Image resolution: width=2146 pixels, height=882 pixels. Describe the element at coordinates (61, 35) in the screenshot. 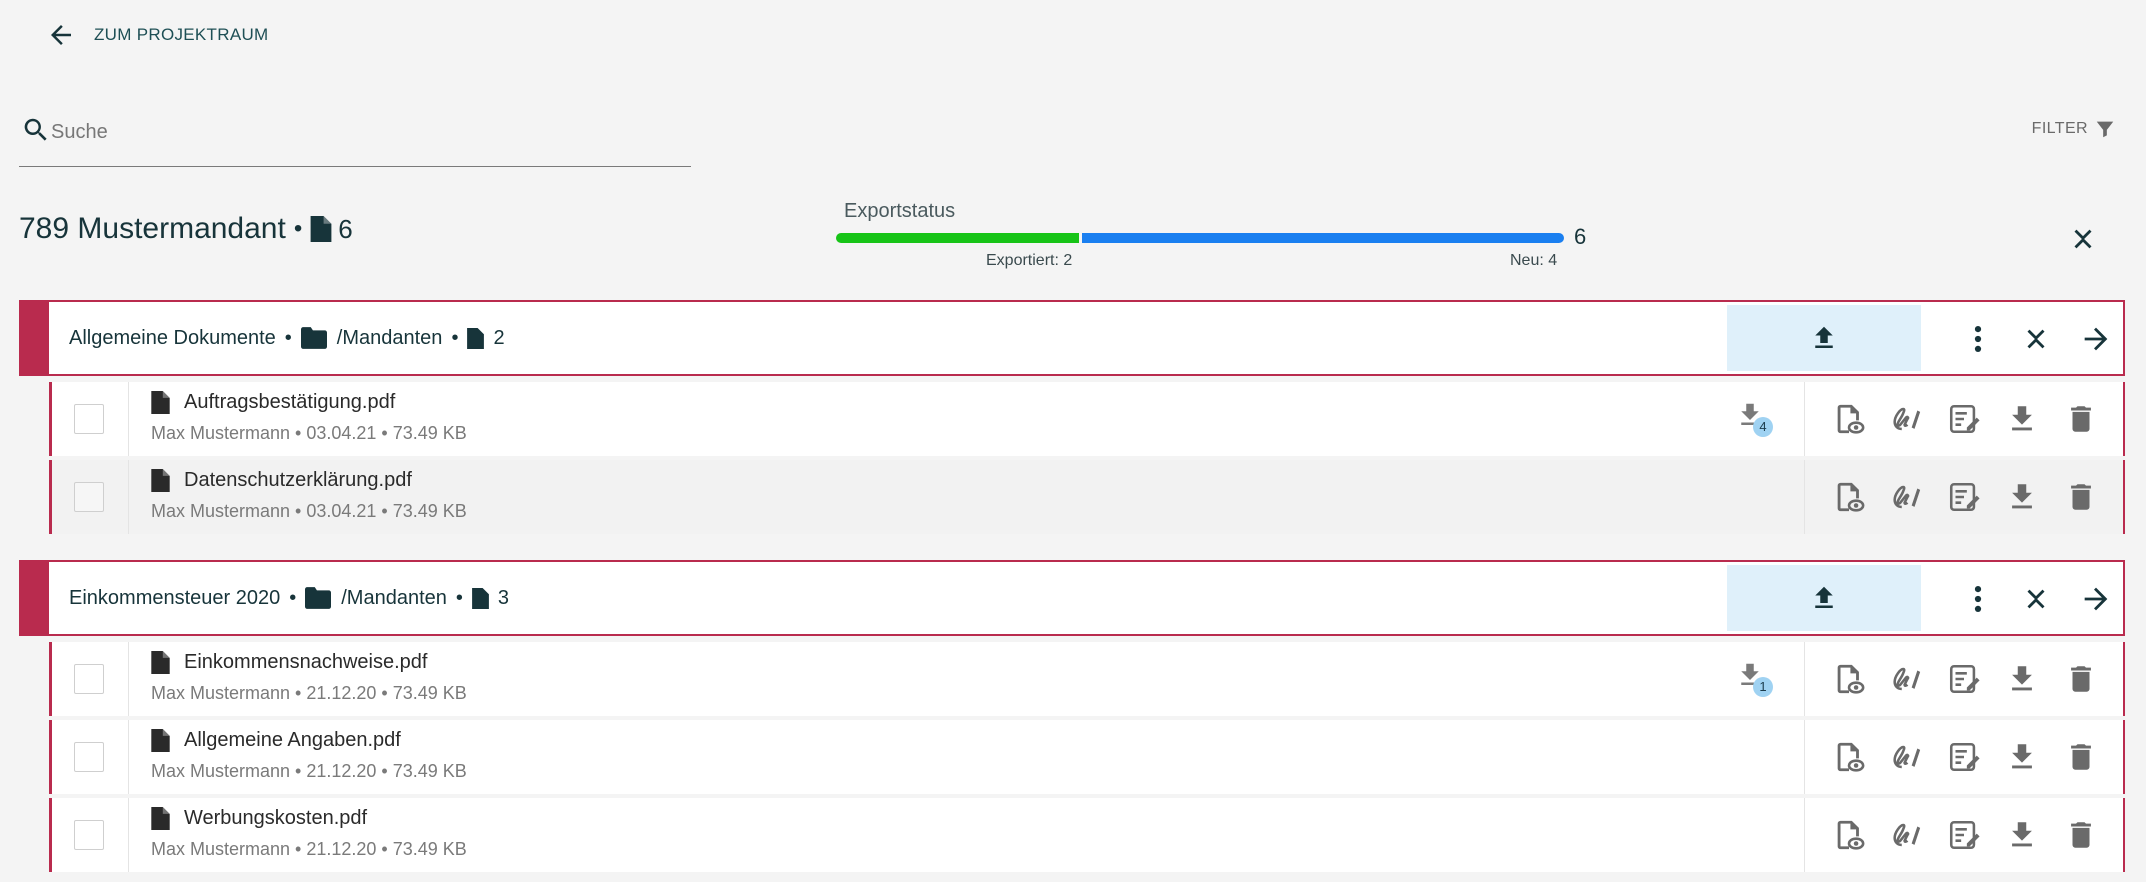

I see `arrow-left-icon` at that location.